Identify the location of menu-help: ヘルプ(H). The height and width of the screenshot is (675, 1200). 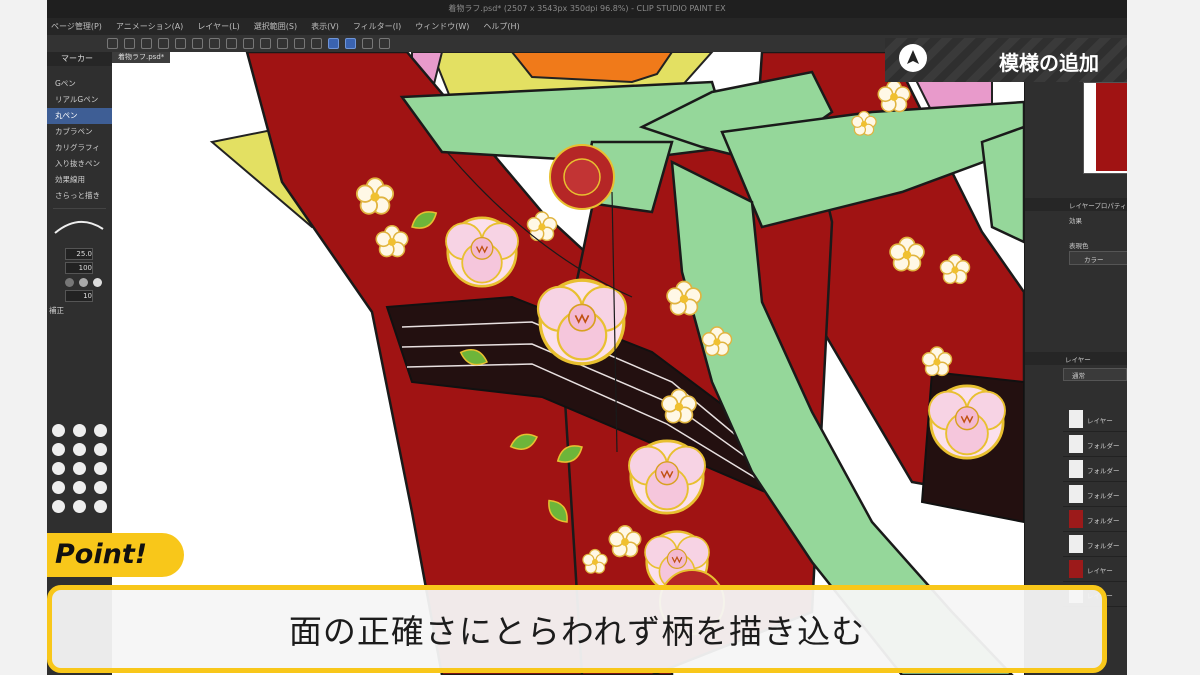
(501, 26).